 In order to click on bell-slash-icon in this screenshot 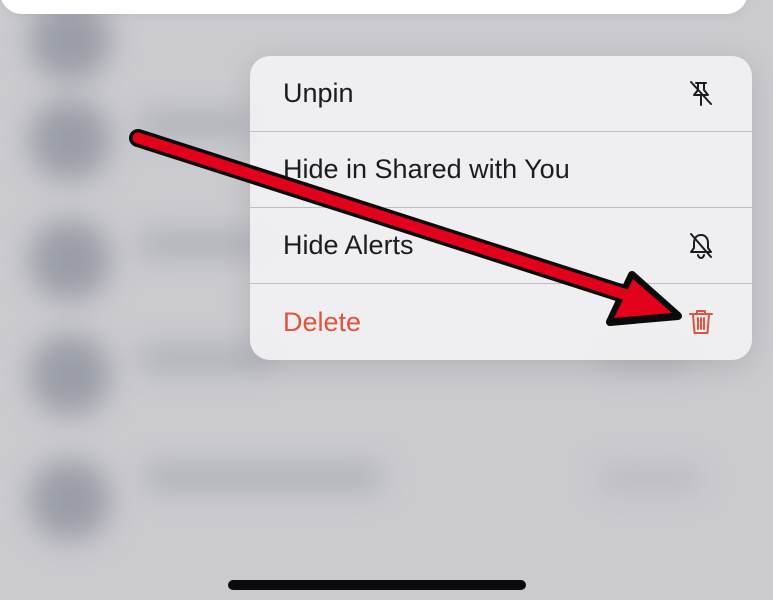, I will do `click(701, 246)`.